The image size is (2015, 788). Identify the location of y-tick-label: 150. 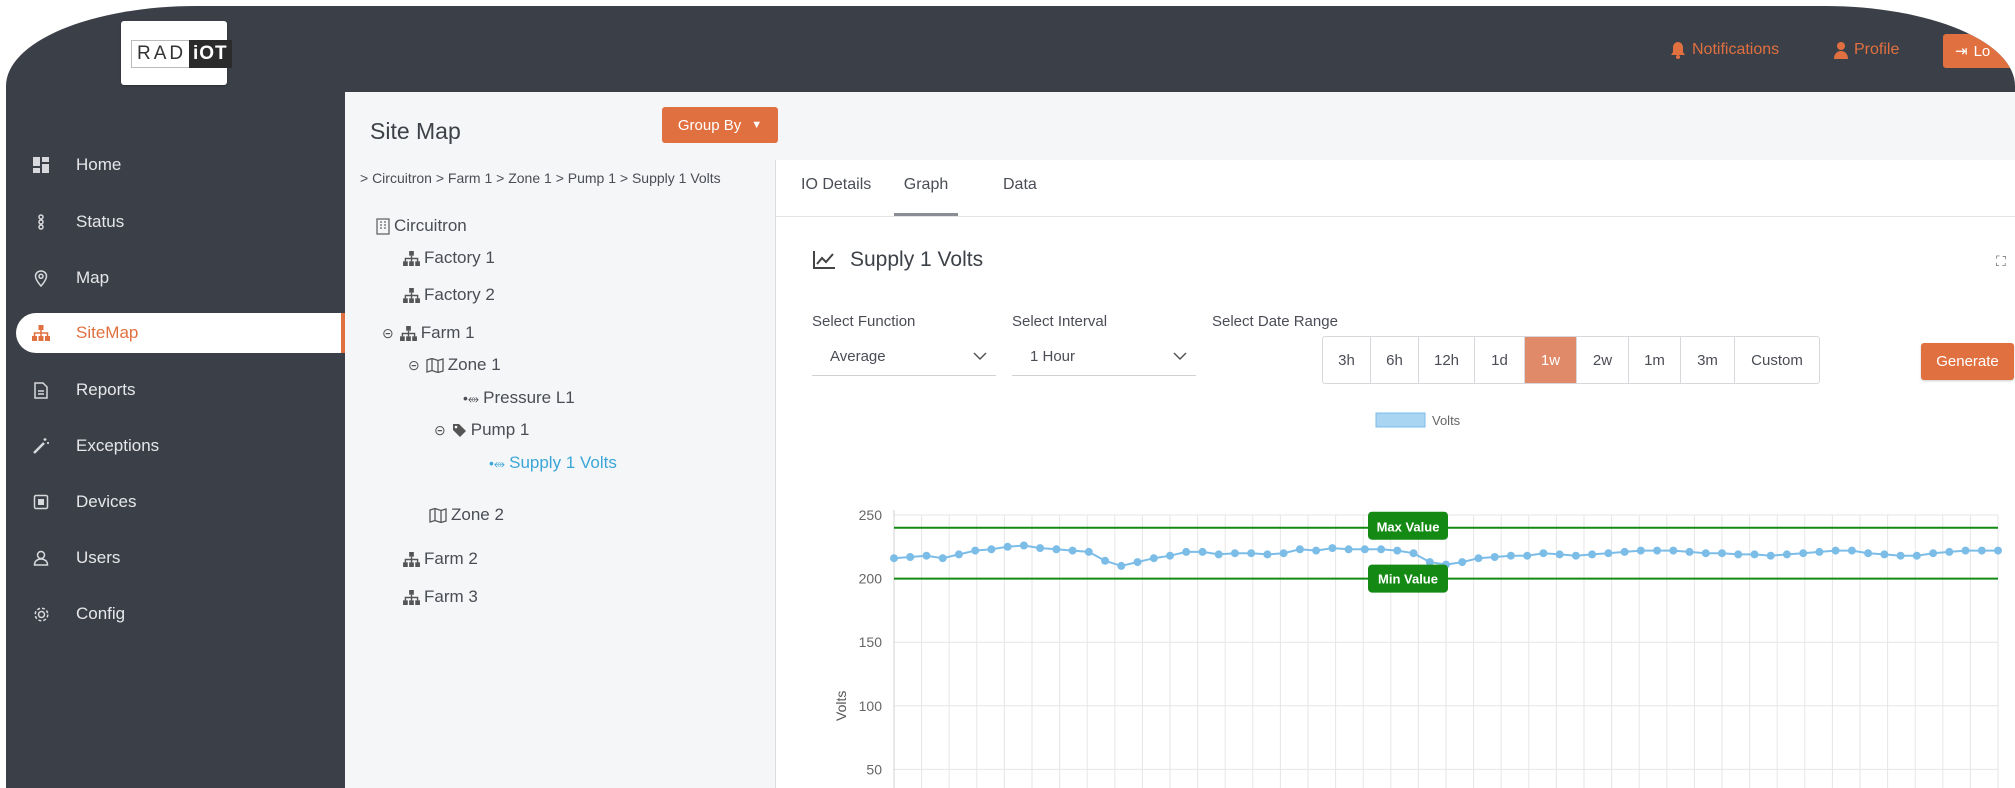
(871, 642).